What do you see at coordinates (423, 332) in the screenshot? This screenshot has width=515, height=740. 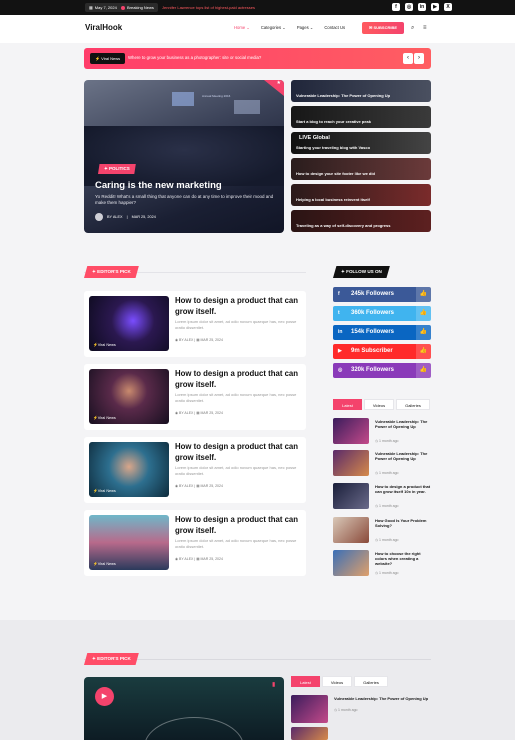 I see `thumbs-up-icon: 👍` at bounding box center [423, 332].